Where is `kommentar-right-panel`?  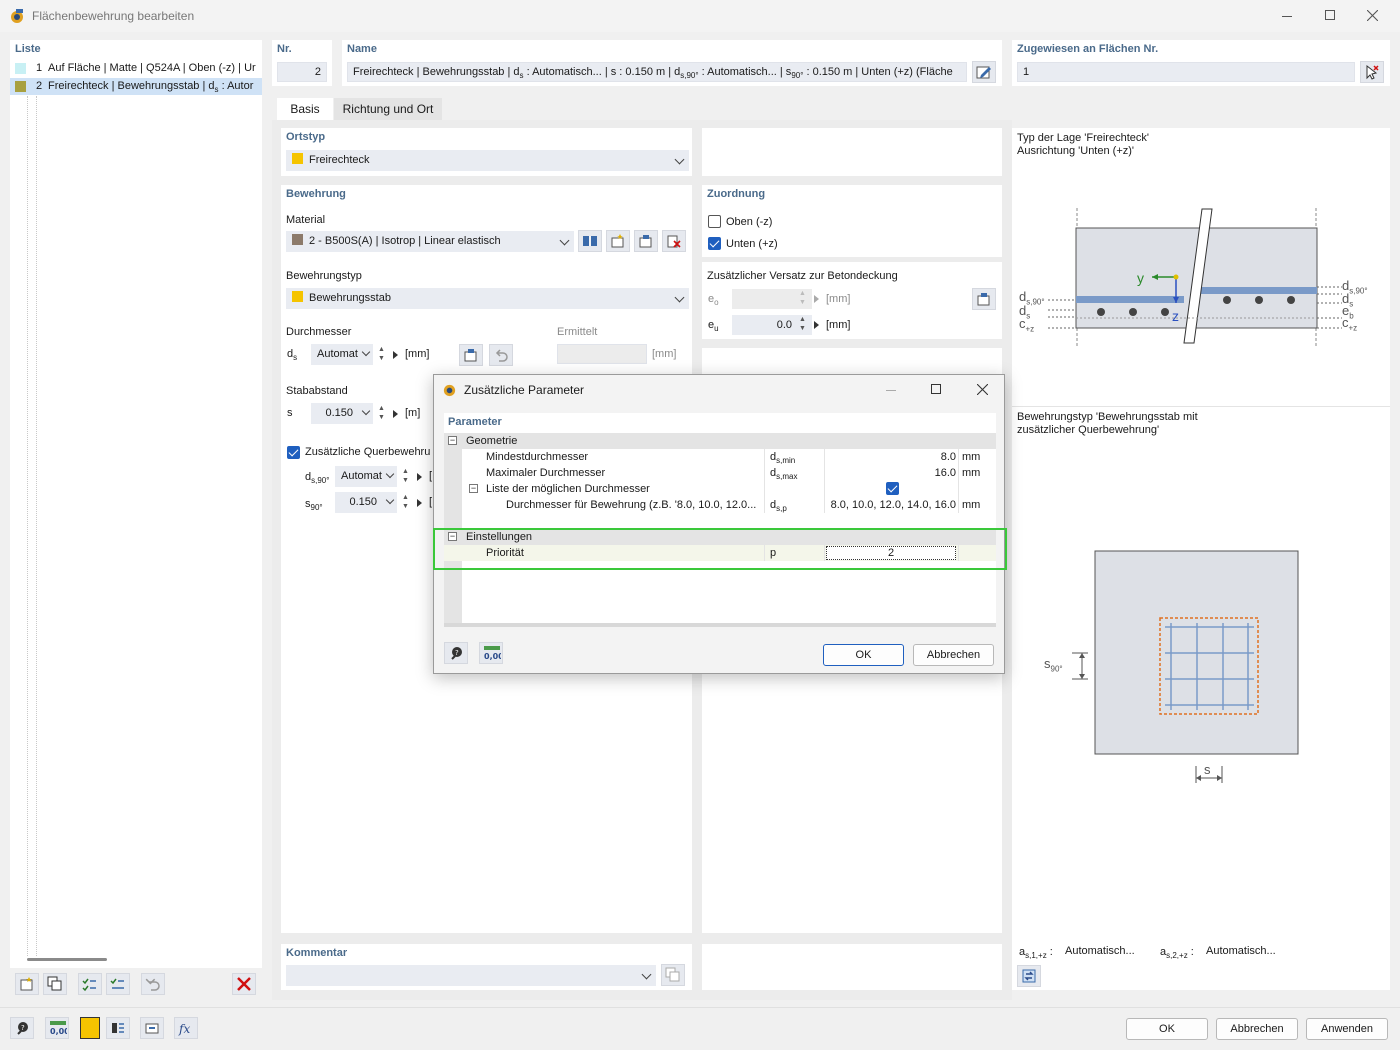
kommentar-right-panel is located at coordinates (852, 967).